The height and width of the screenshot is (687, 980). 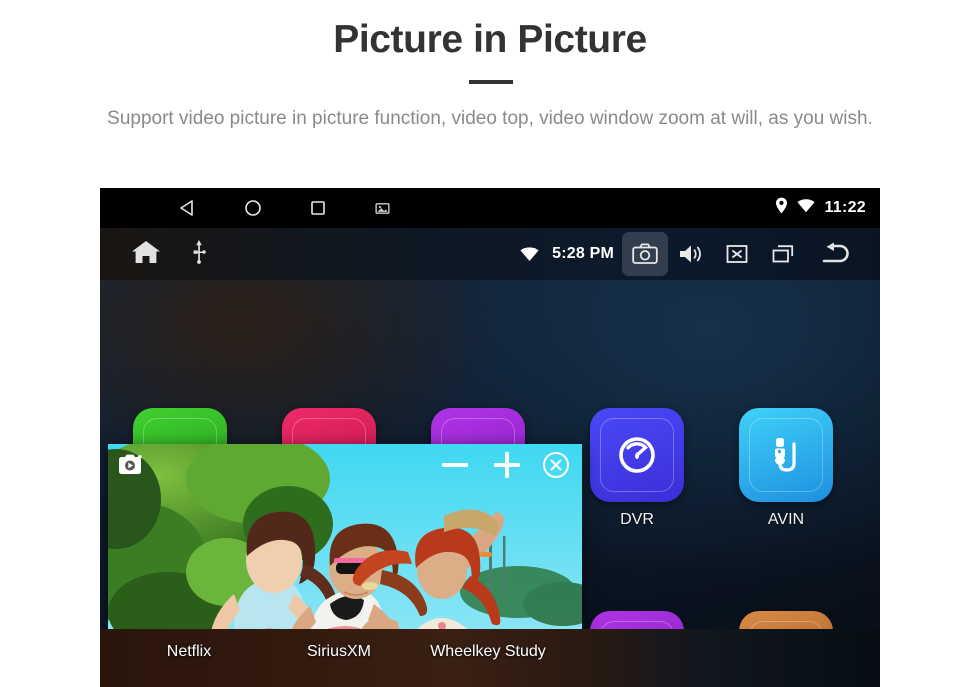 I want to click on dvr-icon, so click(x=637, y=455).